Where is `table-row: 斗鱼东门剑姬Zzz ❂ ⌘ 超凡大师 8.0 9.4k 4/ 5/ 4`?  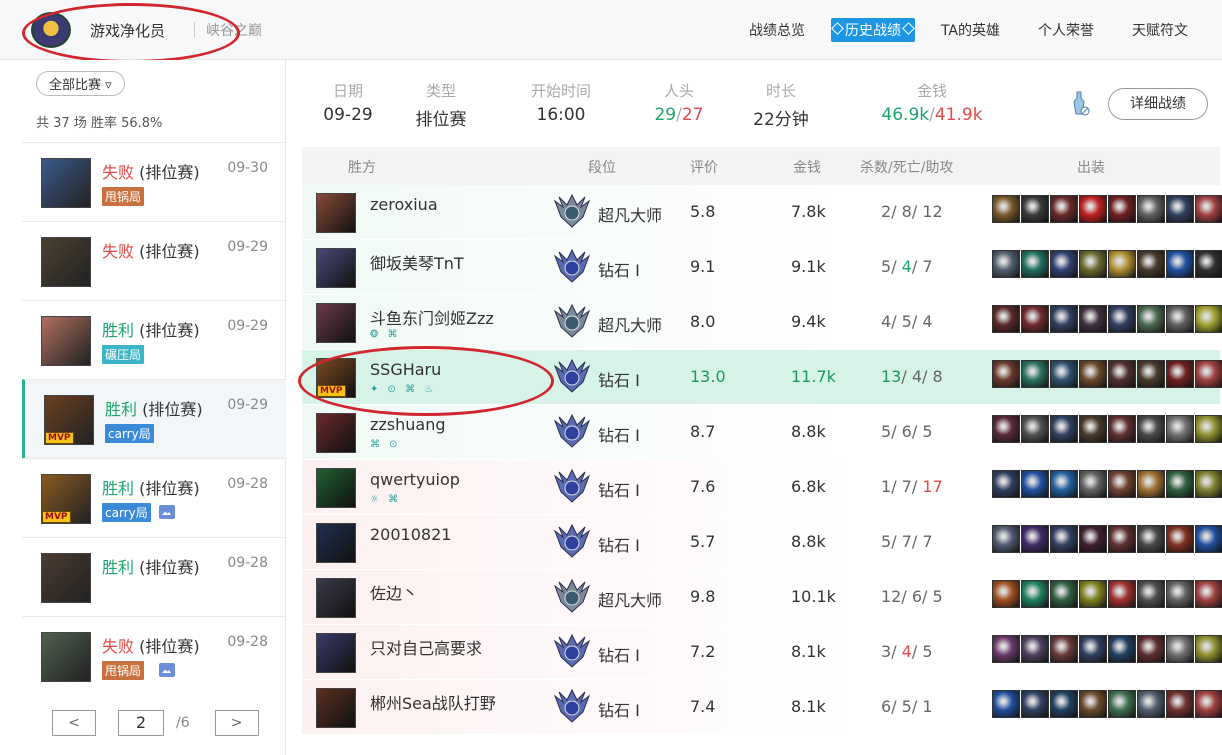
table-row: 斗鱼东门剑姬Zzz ❂ ⌘ 超凡大师 8.0 9.4k 4/ 5/ 4 is located at coordinates (762, 322).